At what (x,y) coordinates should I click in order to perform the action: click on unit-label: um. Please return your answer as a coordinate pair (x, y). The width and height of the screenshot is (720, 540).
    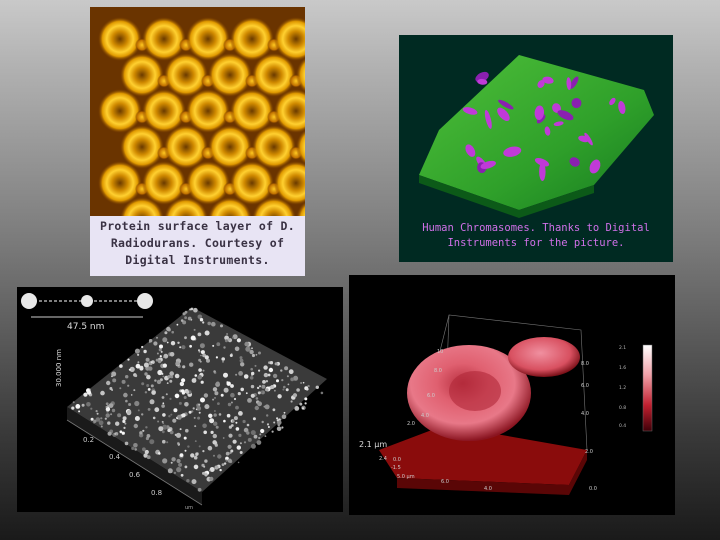
    Looking at the image, I should click on (189, 508).